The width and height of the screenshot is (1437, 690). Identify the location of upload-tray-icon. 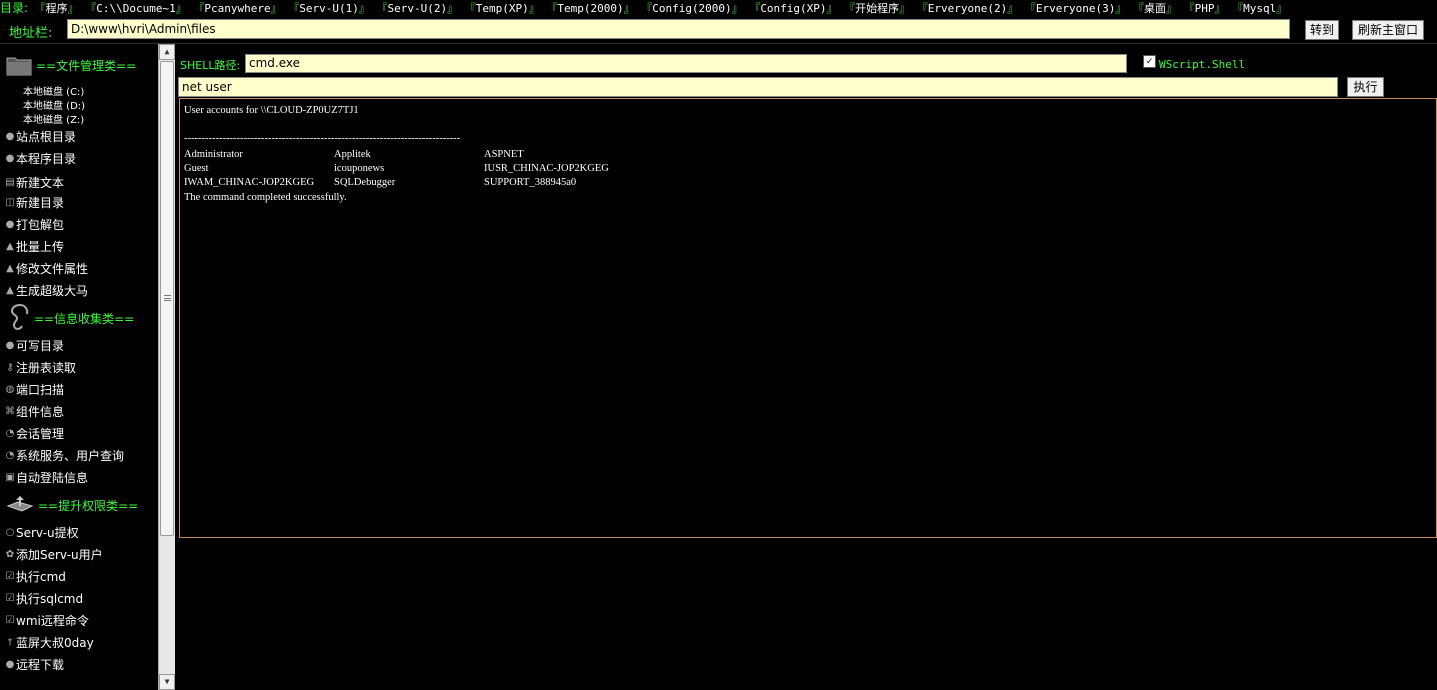
(20, 504).